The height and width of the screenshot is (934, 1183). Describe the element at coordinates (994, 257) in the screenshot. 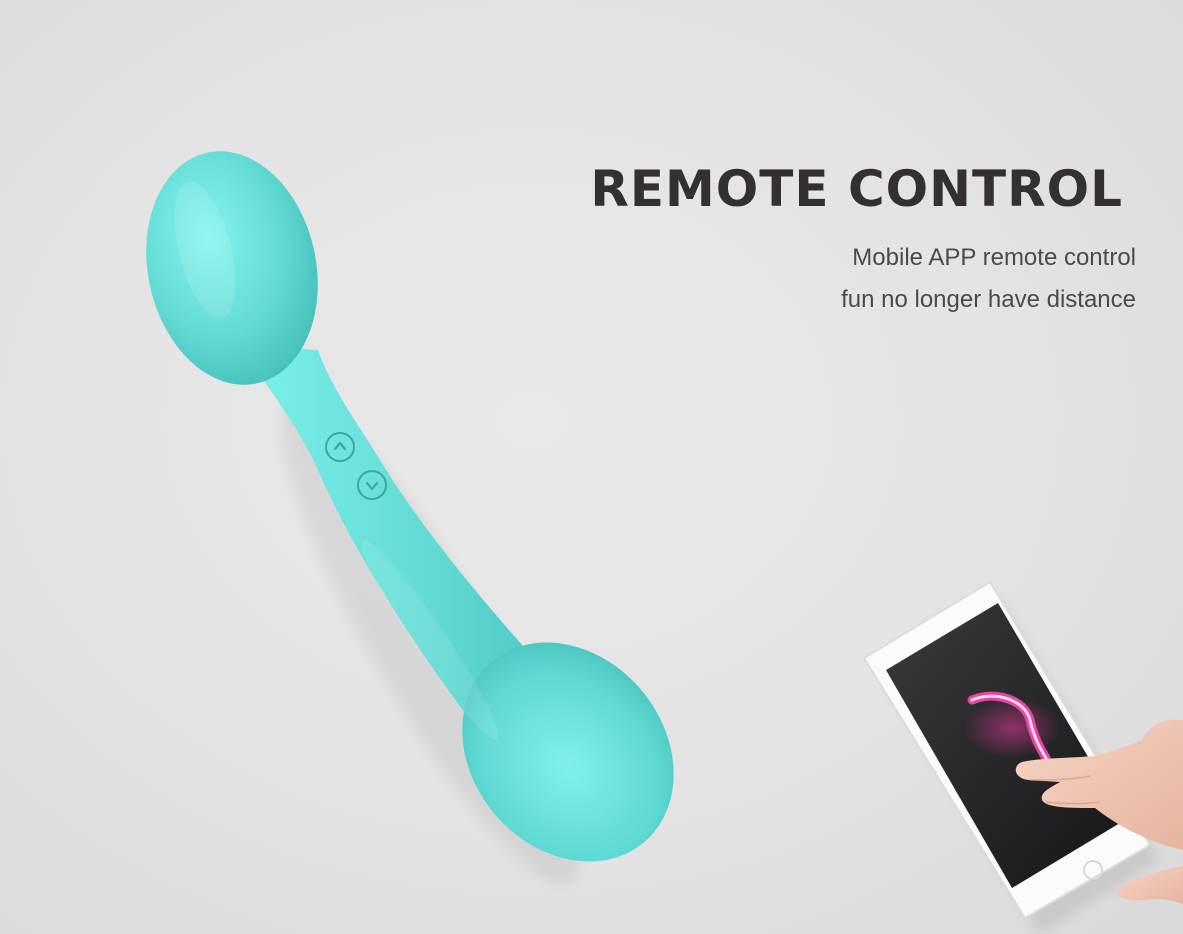

I see `subtitle-line-1: Mobile APP remote control` at that location.